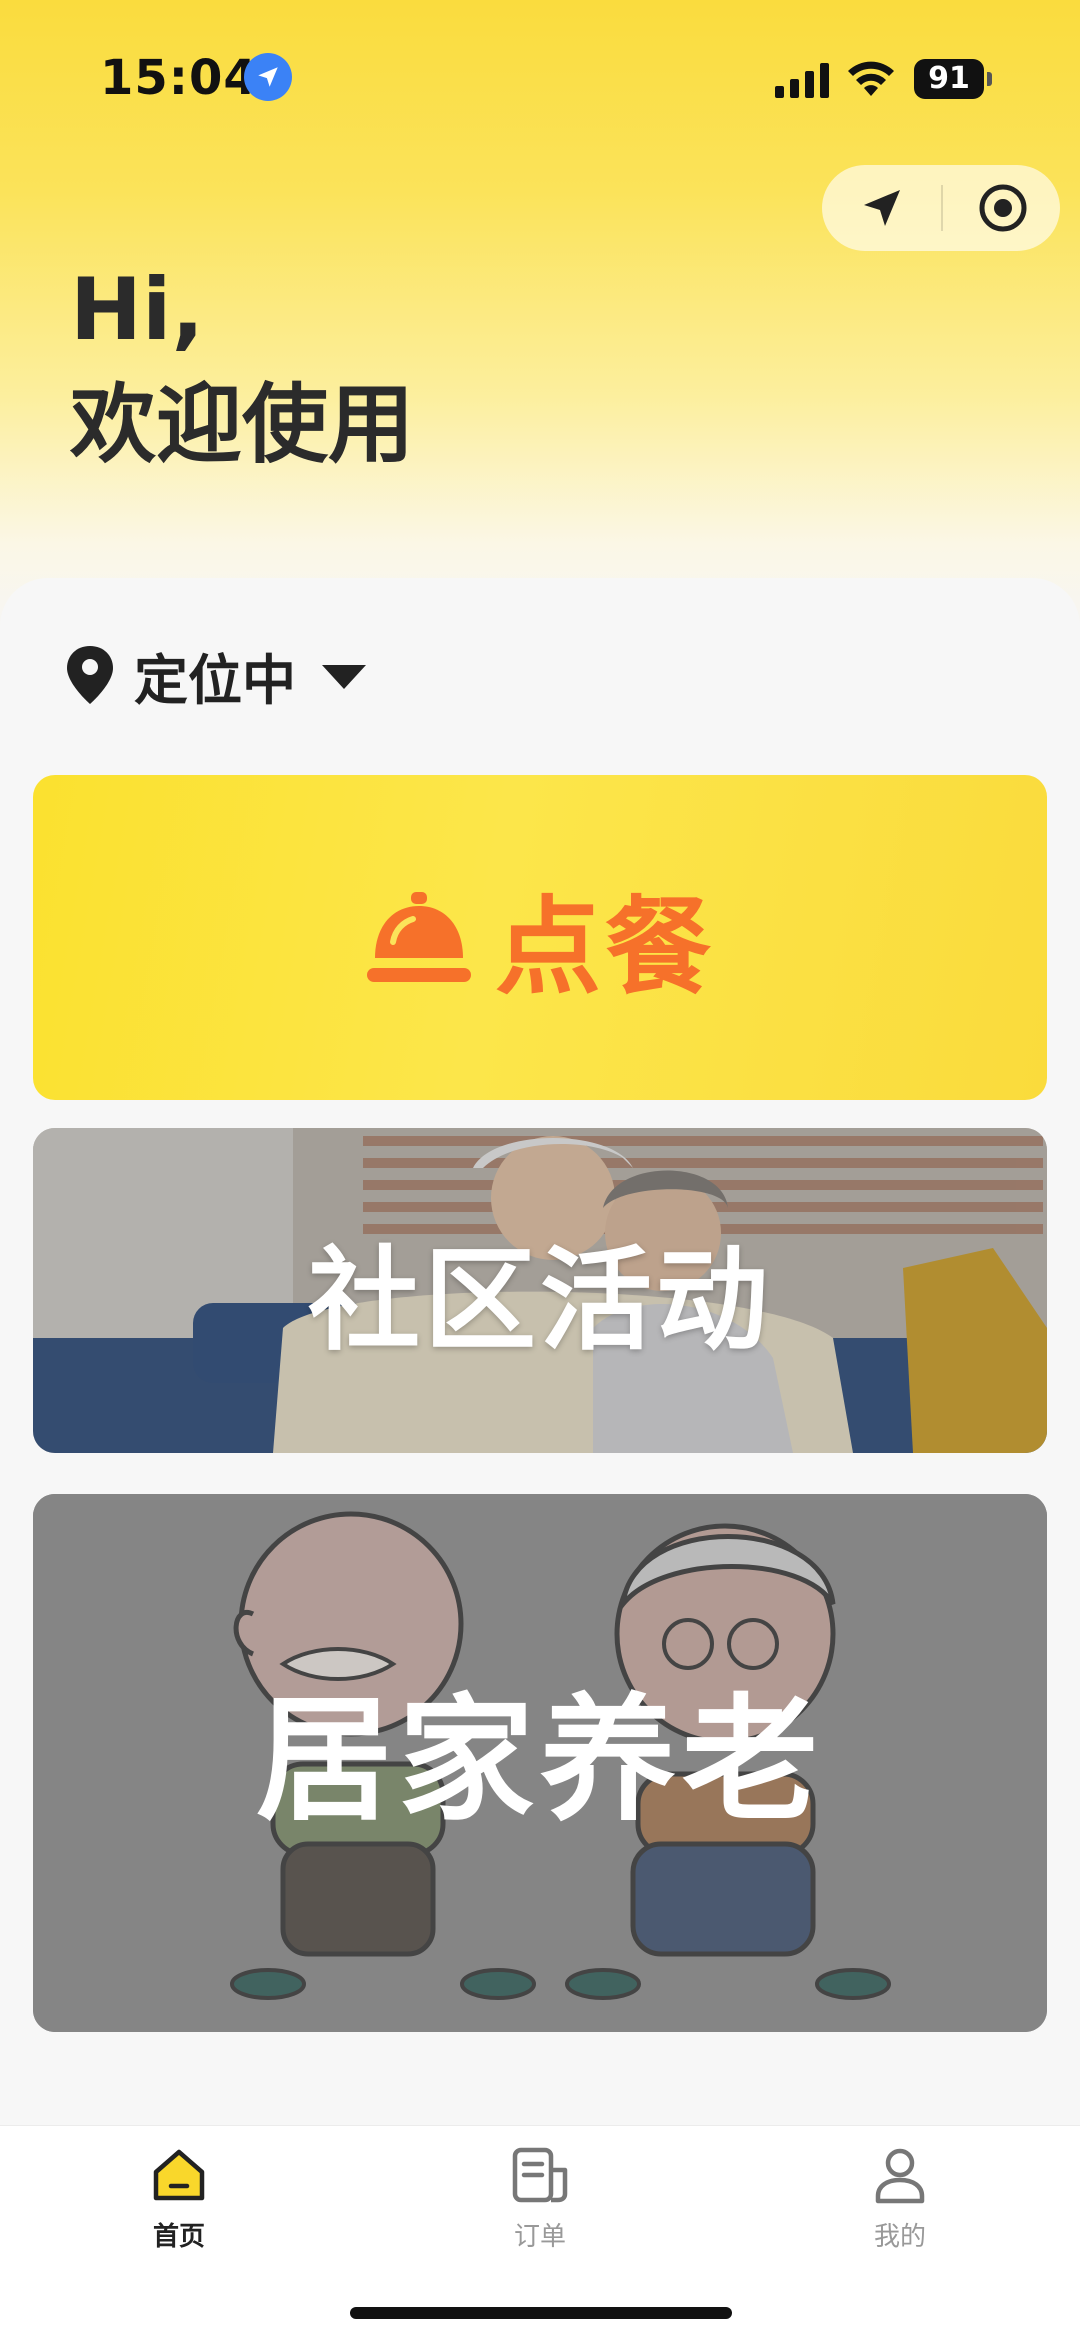 Image resolution: width=1080 pixels, height=2341 pixels. Describe the element at coordinates (242, 425) in the screenshot. I see `greeting-welcome: 欢迎使用` at that location.